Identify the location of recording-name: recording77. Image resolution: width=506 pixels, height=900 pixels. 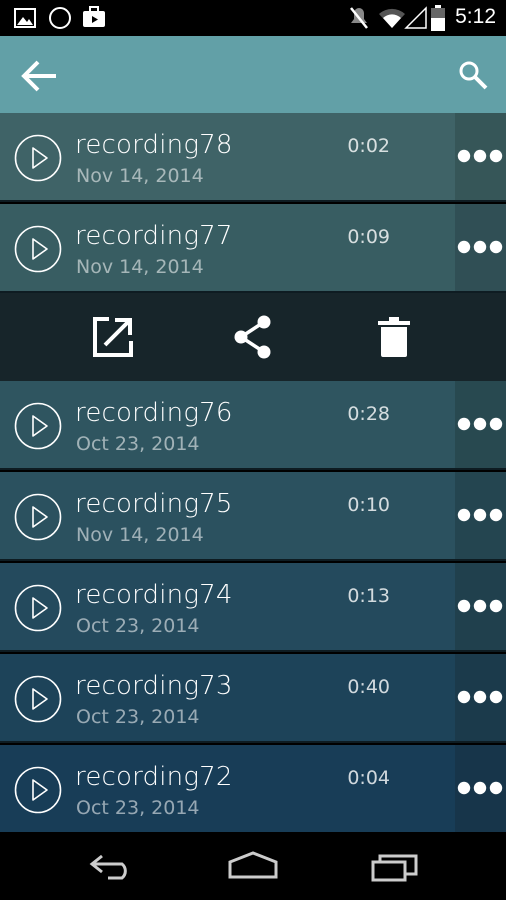
(154, 236).